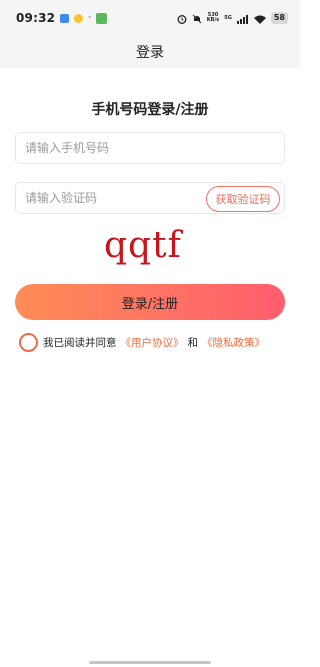  Describe the element at coordinates (197, 18) in the screenshot. I see `mute-icon` at that location.